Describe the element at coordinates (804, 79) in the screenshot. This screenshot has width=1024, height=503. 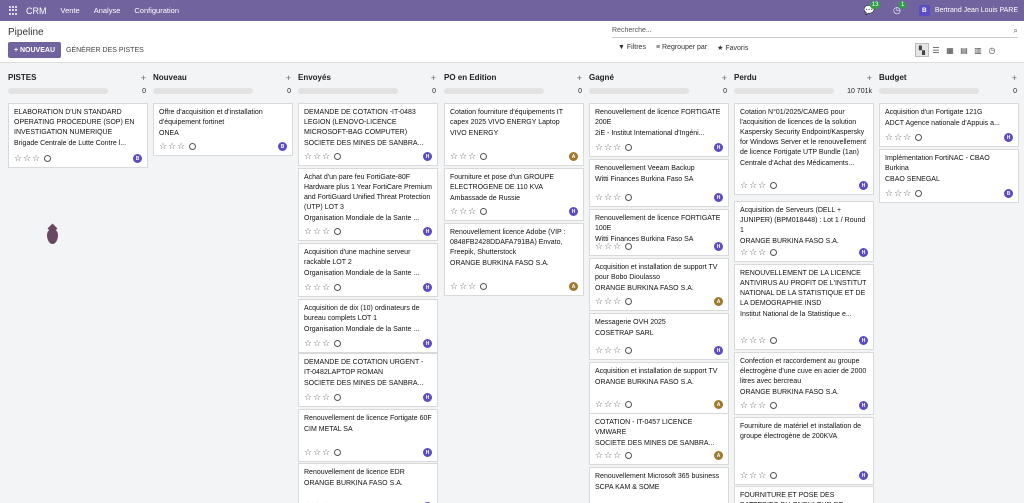
I see `column-header: Perdu +` at that location.